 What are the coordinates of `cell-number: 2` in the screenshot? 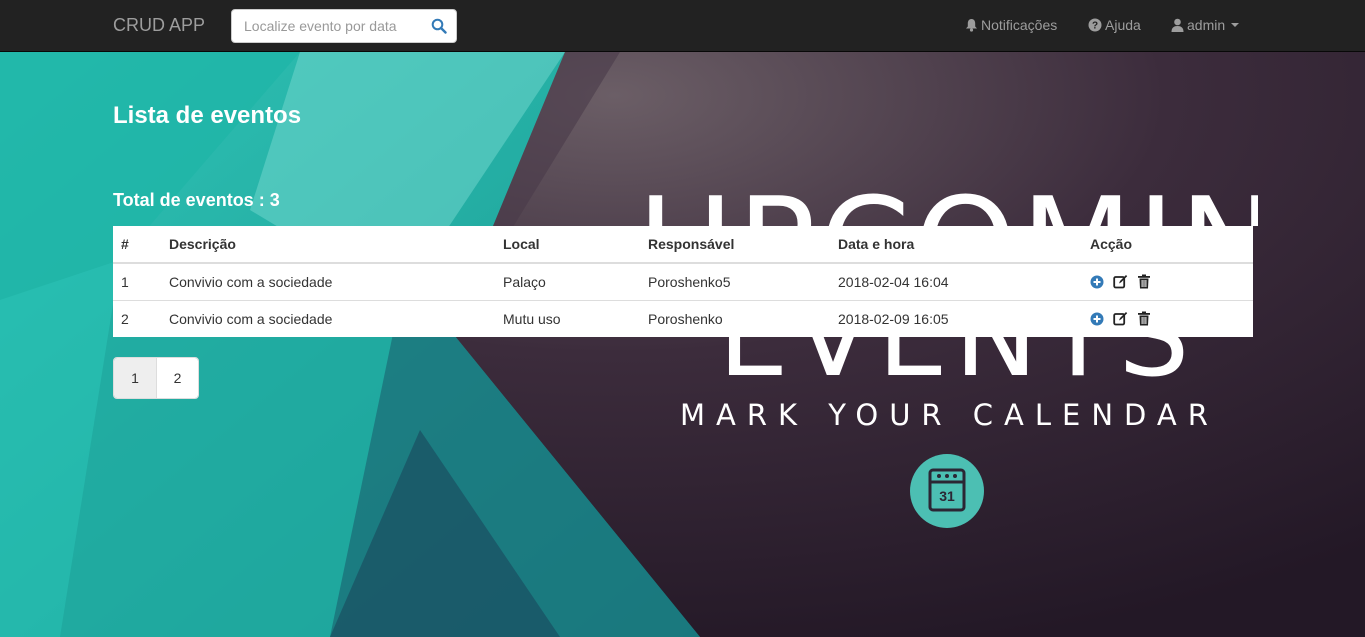 It's located at (137, 318).